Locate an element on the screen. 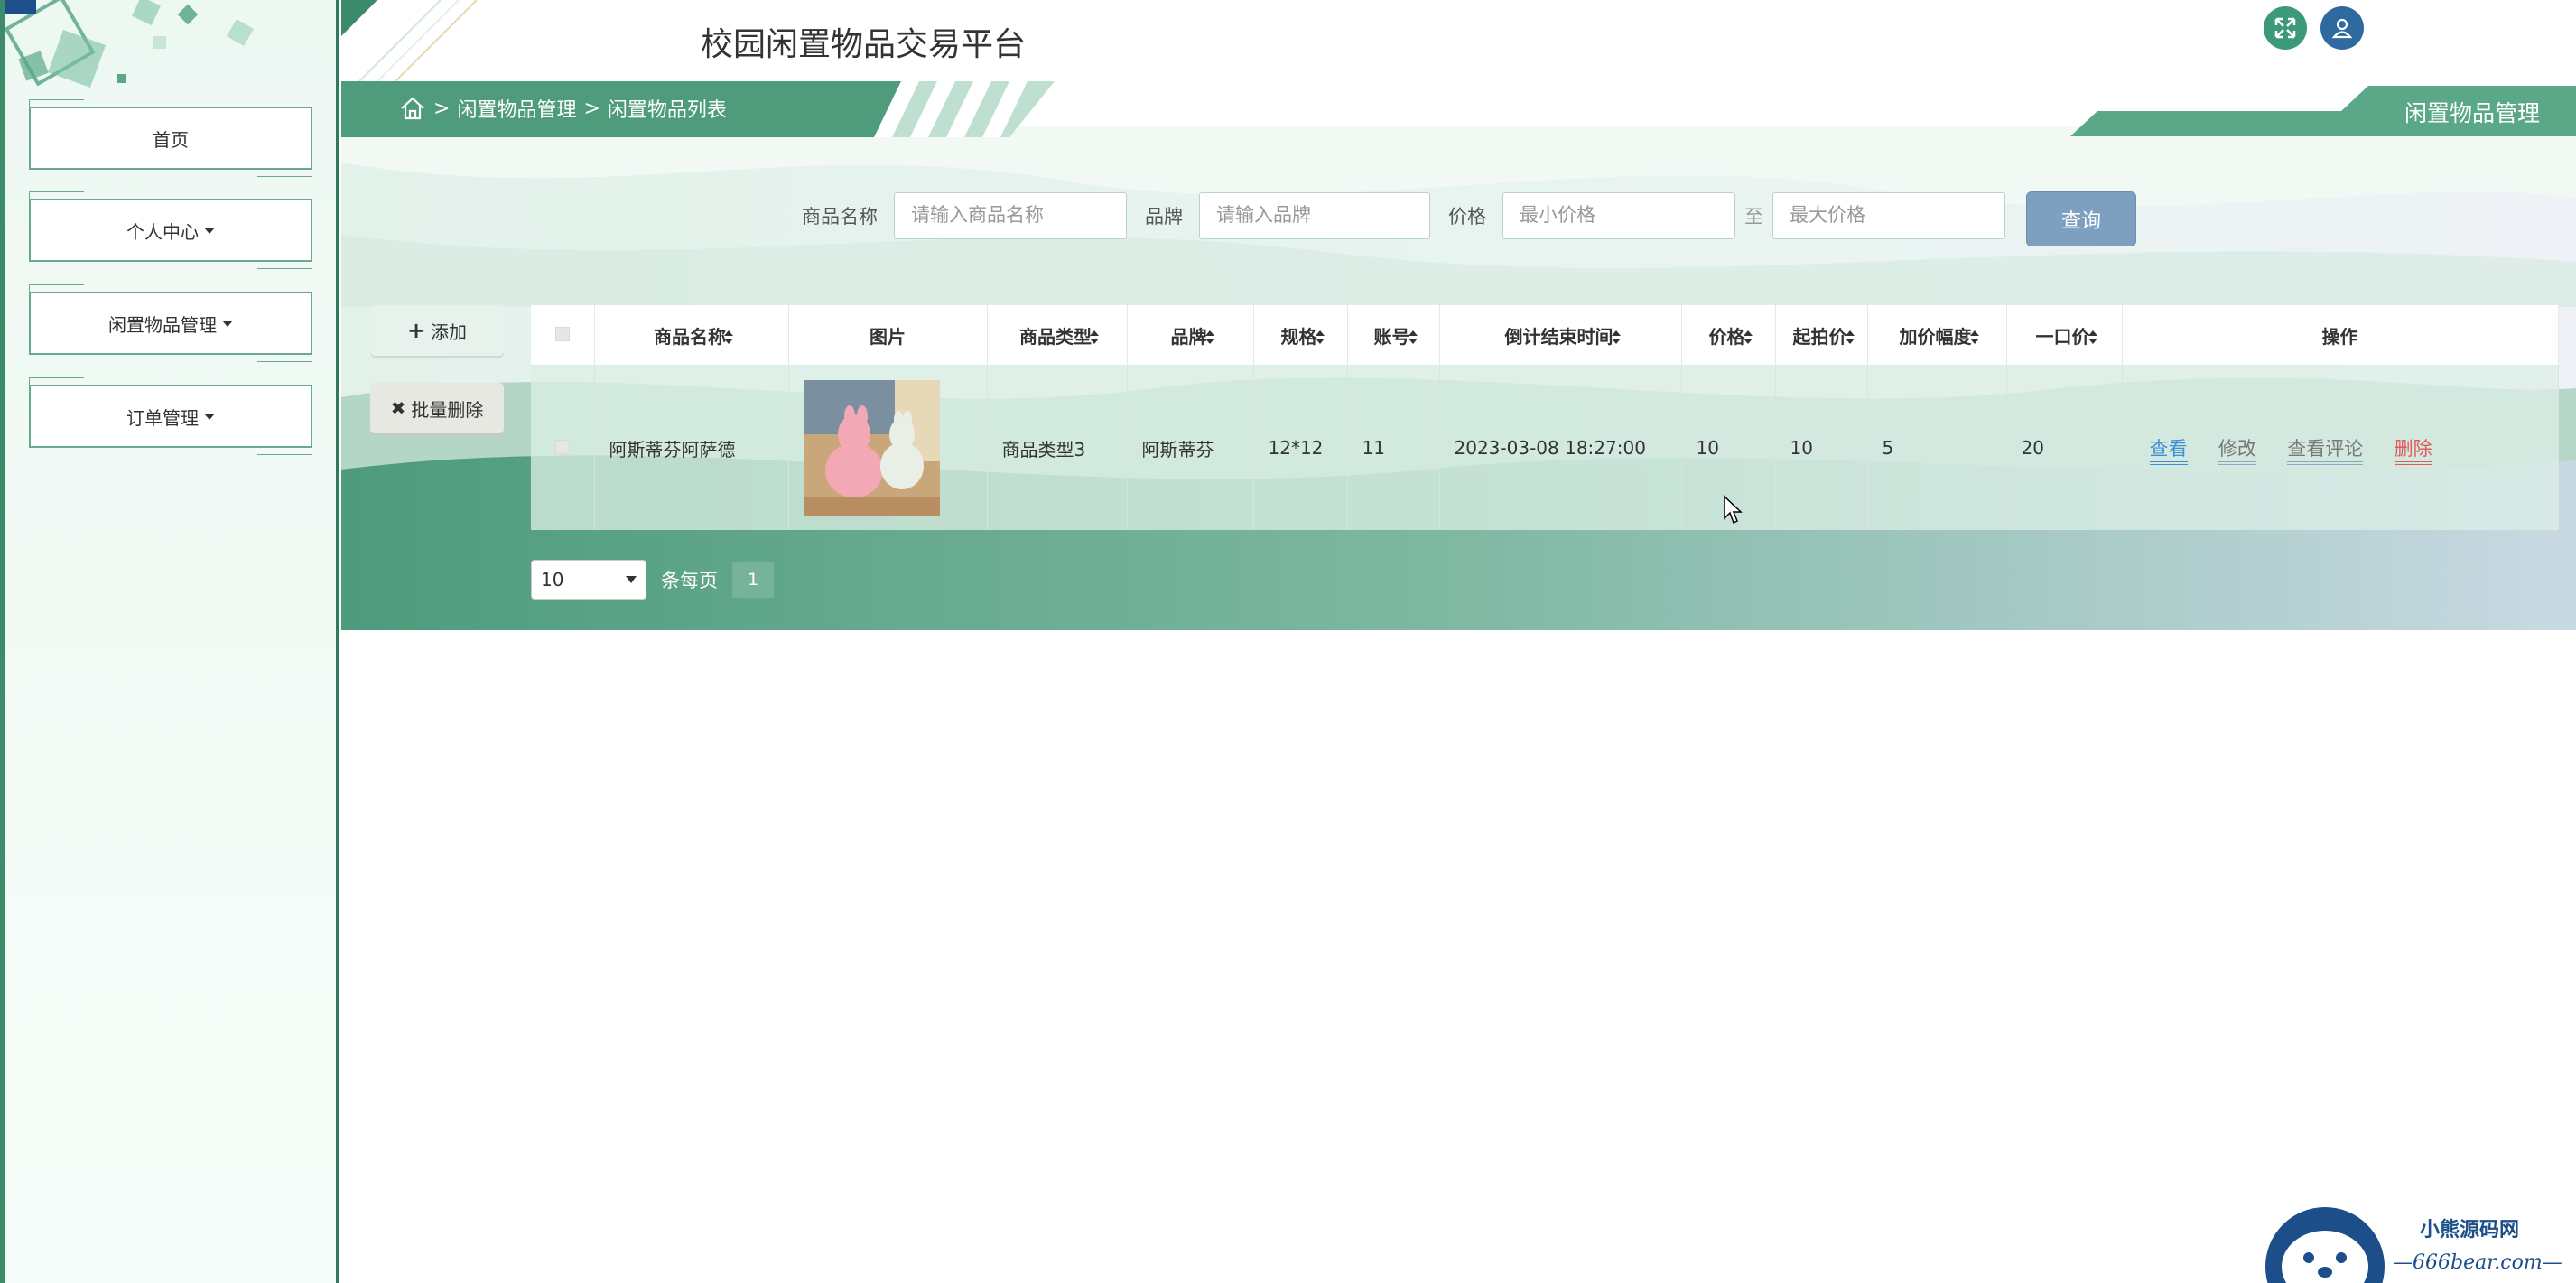 The width and height of the screenshot is (2576, 1283). user-icon is located at coordinates (2342, 28).